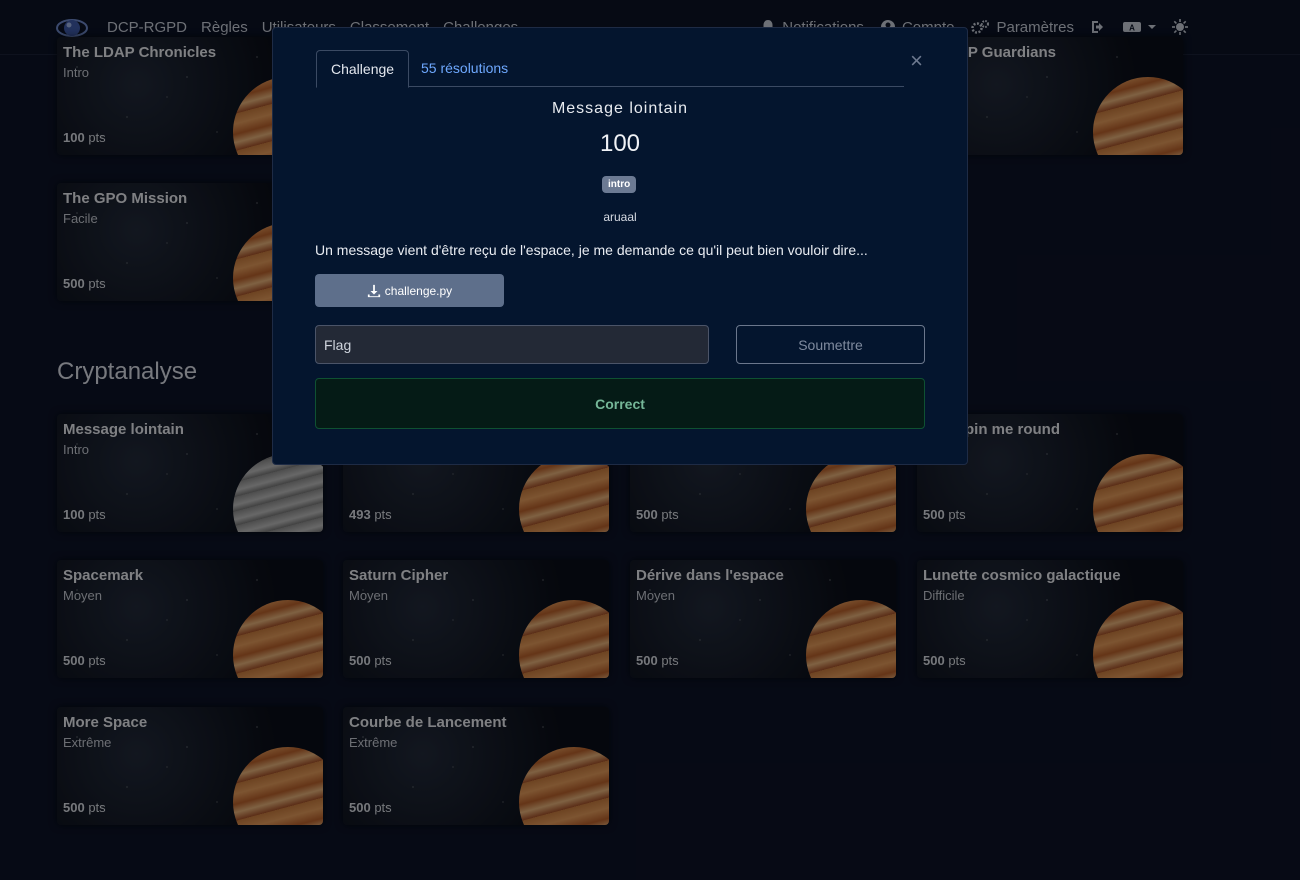 Image resolution: width=1300 pixels, height=880 pixels. Describe the element at coordinates (363, 69) in the screenshot. I see `tab-challenge: Challenge` at that location.